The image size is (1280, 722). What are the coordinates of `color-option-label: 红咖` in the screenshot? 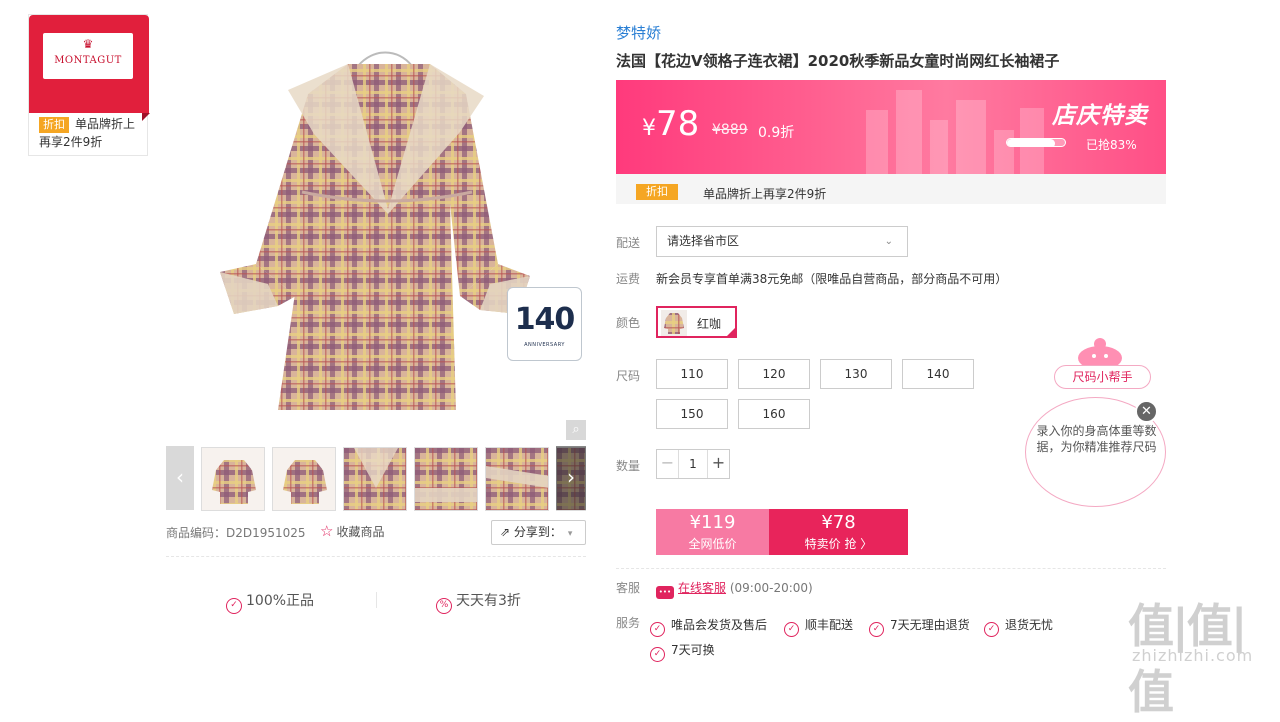 It's located at (709, 324).